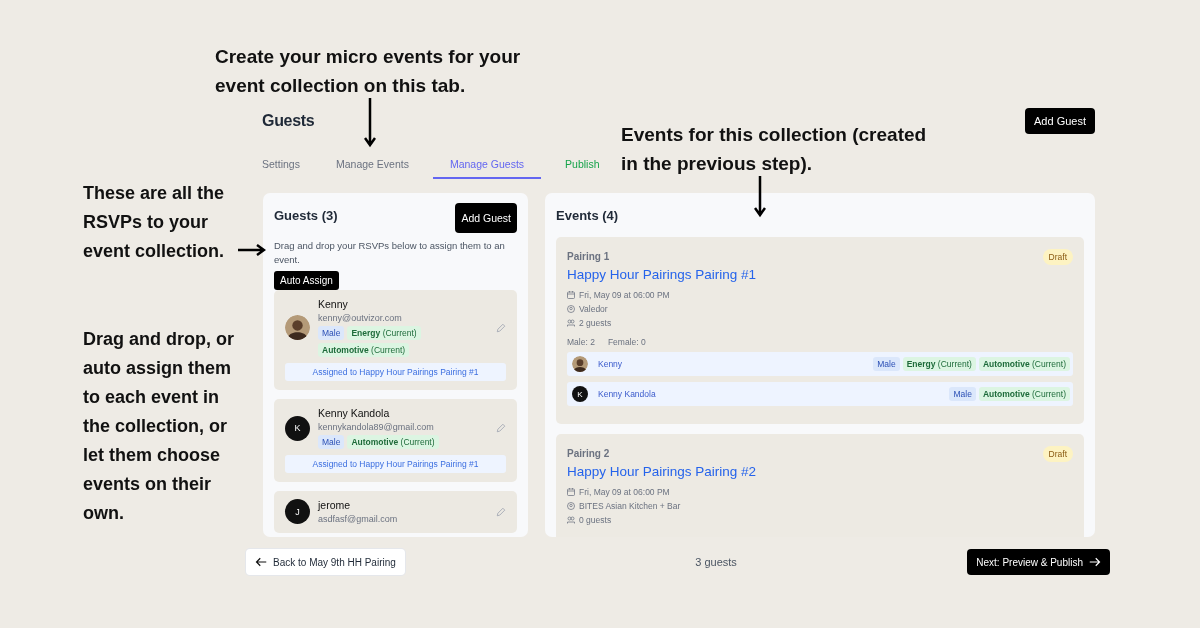 The height and width of the screenshot is (628, 1200). I want to click on panel-title: Guests (3), so click(306, 215).